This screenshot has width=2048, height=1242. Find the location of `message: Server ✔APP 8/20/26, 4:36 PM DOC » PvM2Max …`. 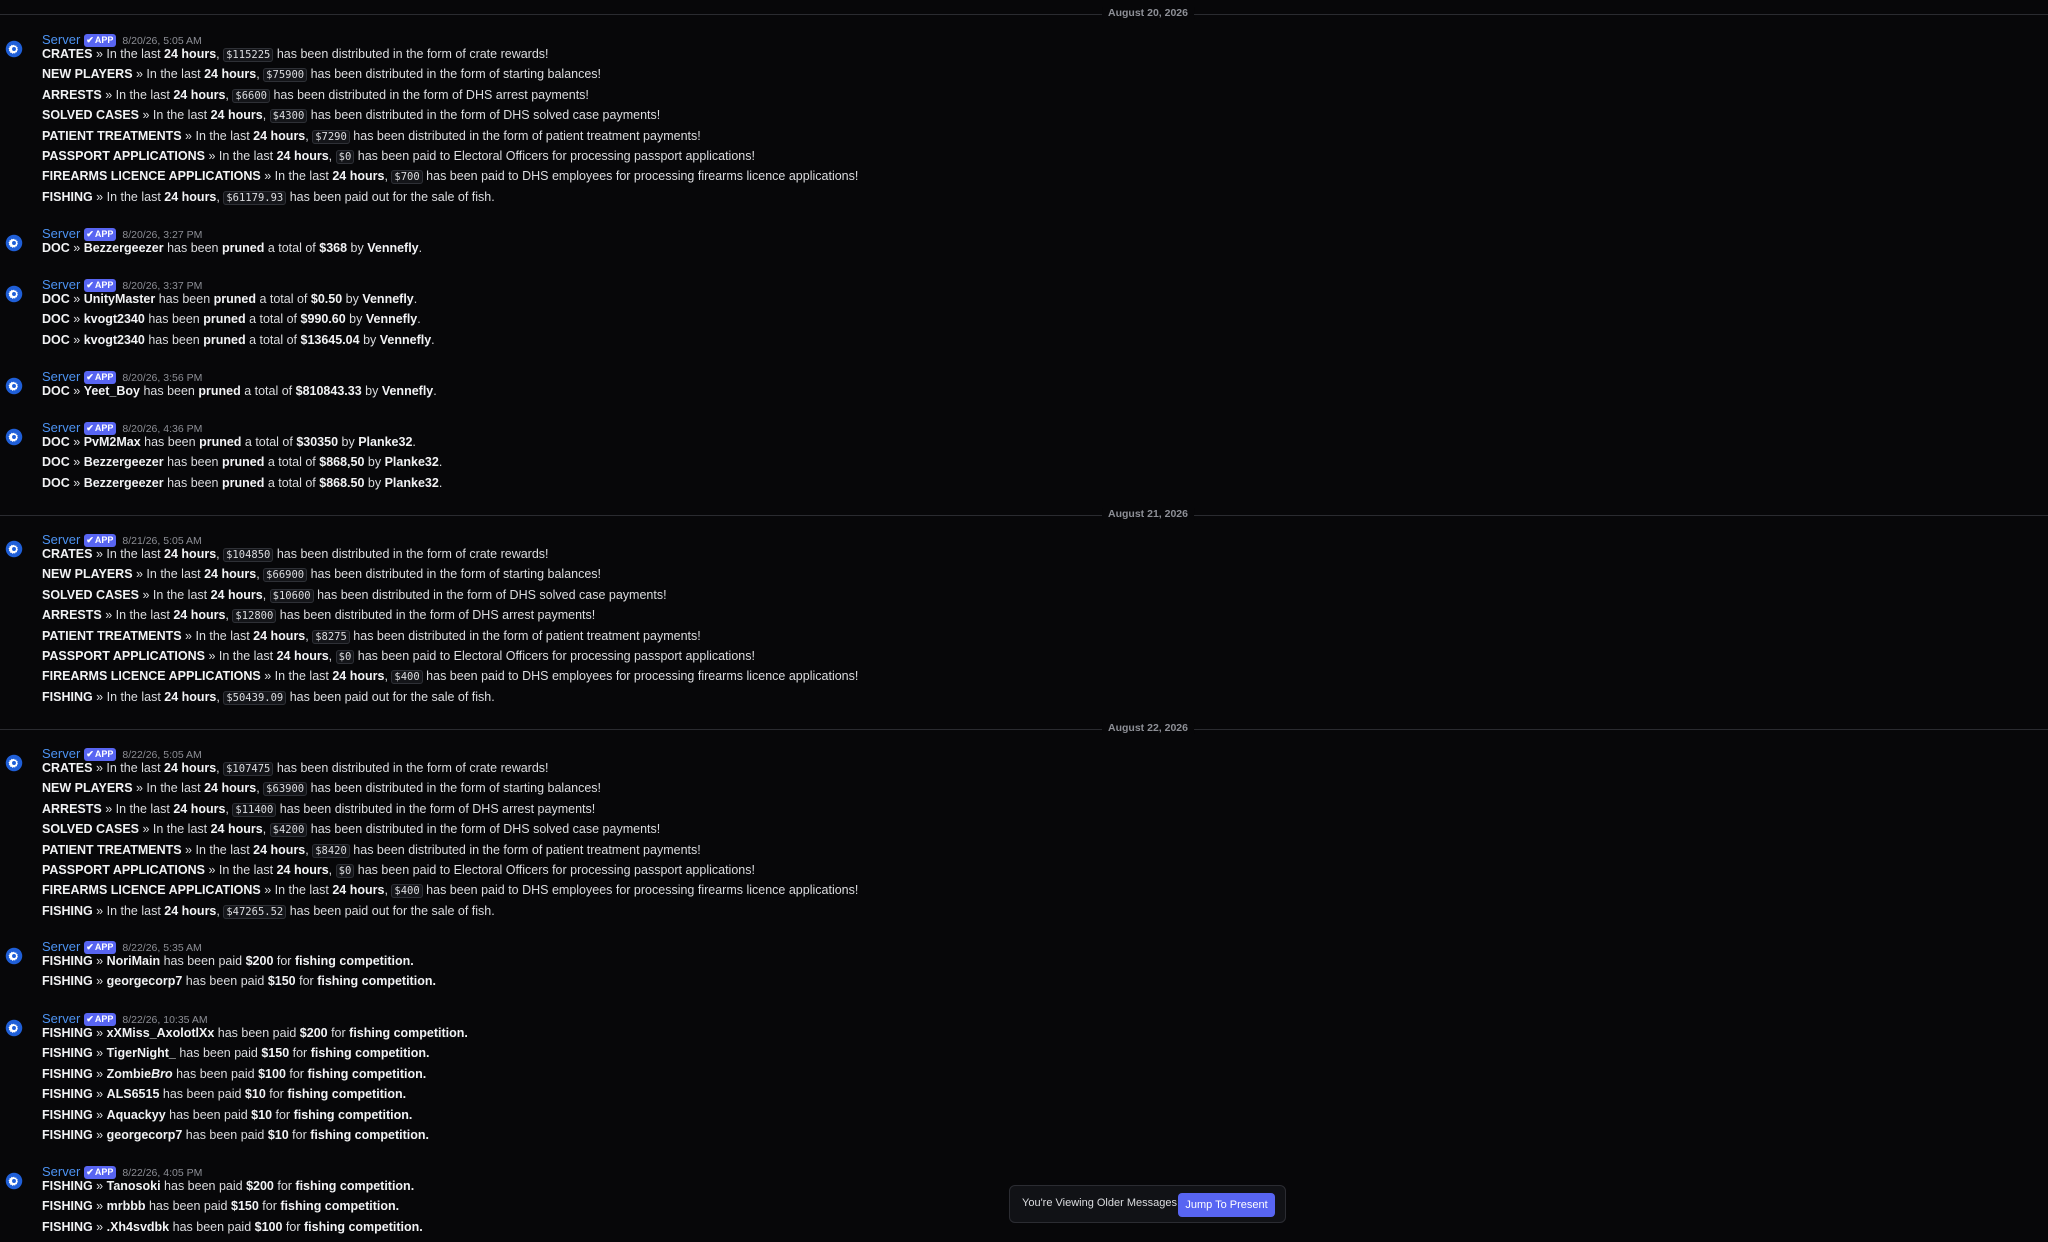

message: Server ✔APP 8/20/26, 4:36 PM DOC » PvM2Max … is located at coordinates (1024, 459).